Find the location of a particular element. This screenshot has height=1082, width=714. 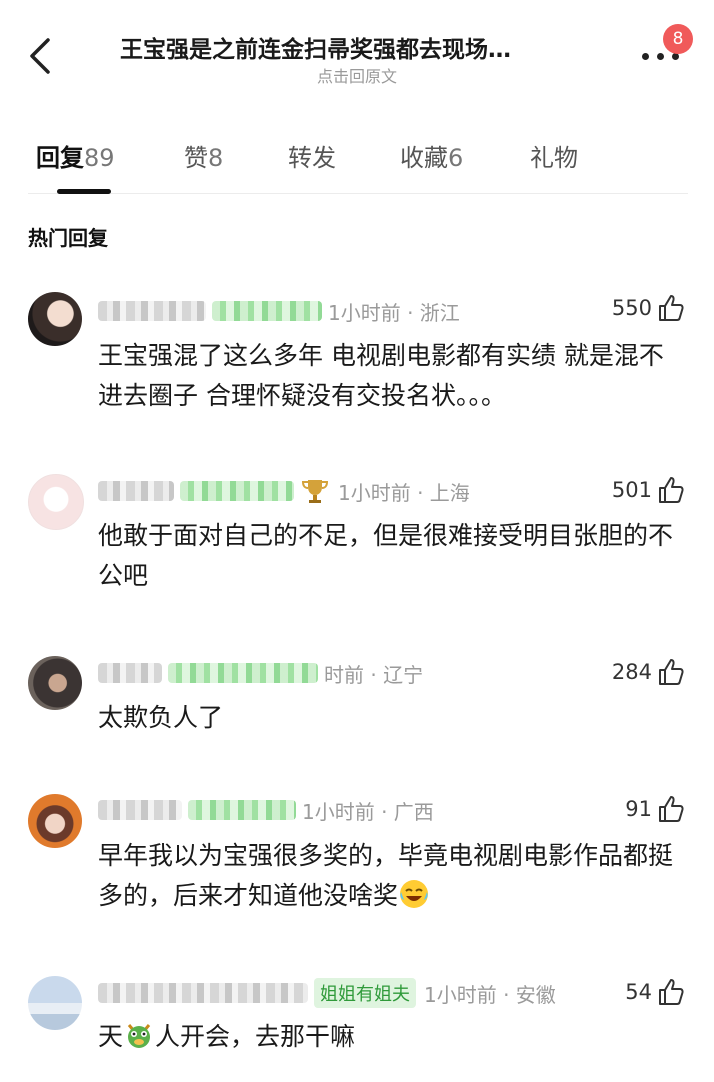

comment-text-part: 人开会，去那干嘛 is located at coordinates (255, 1036).